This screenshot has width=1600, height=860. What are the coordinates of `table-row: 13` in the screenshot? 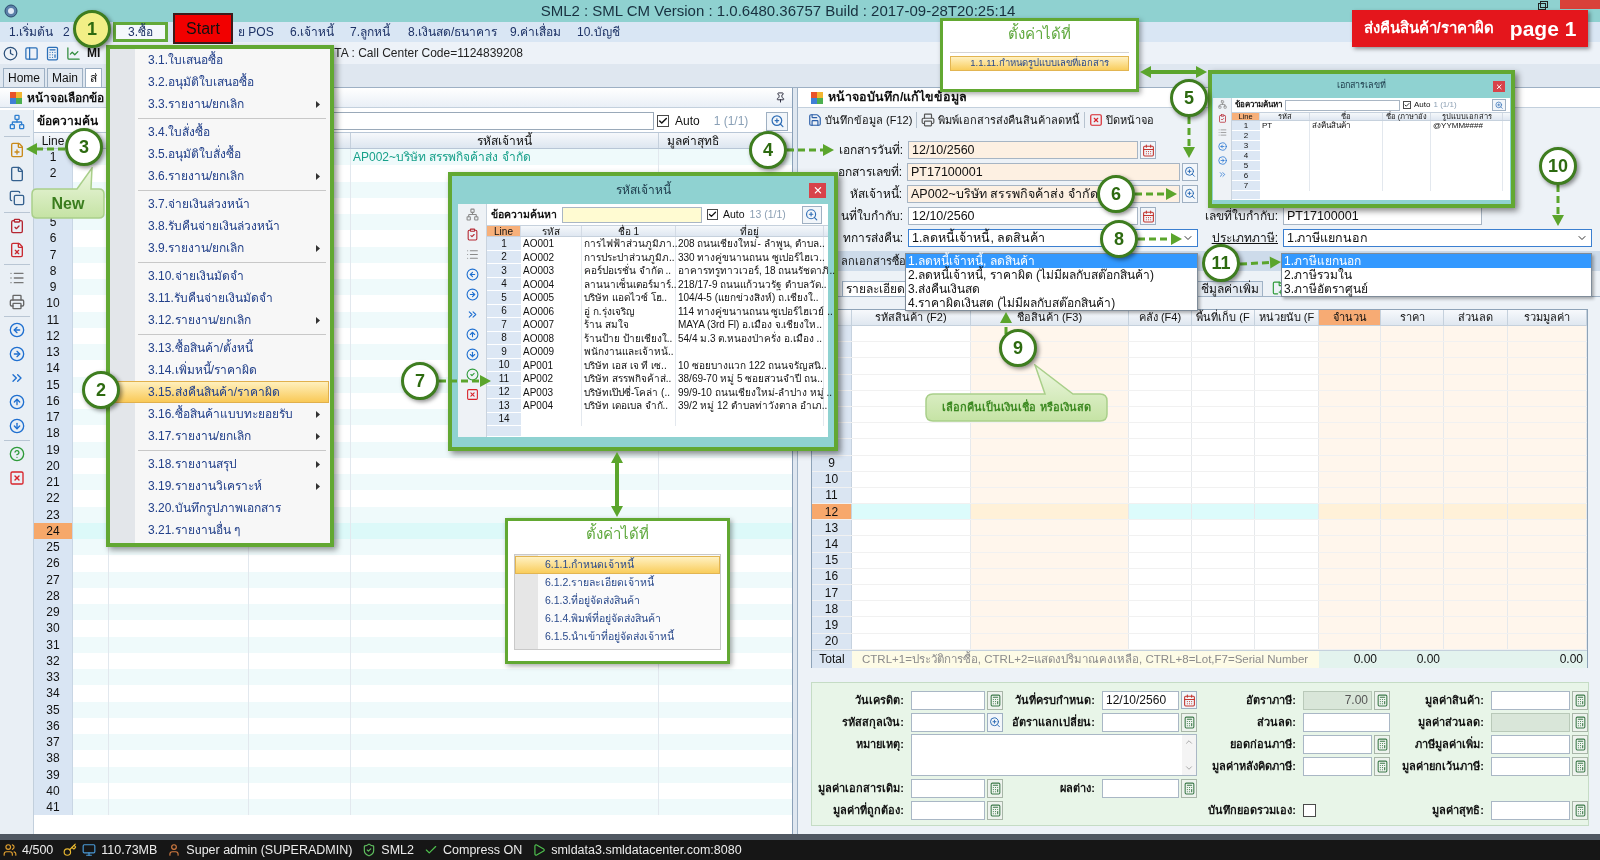 It's located at (1199, 528).